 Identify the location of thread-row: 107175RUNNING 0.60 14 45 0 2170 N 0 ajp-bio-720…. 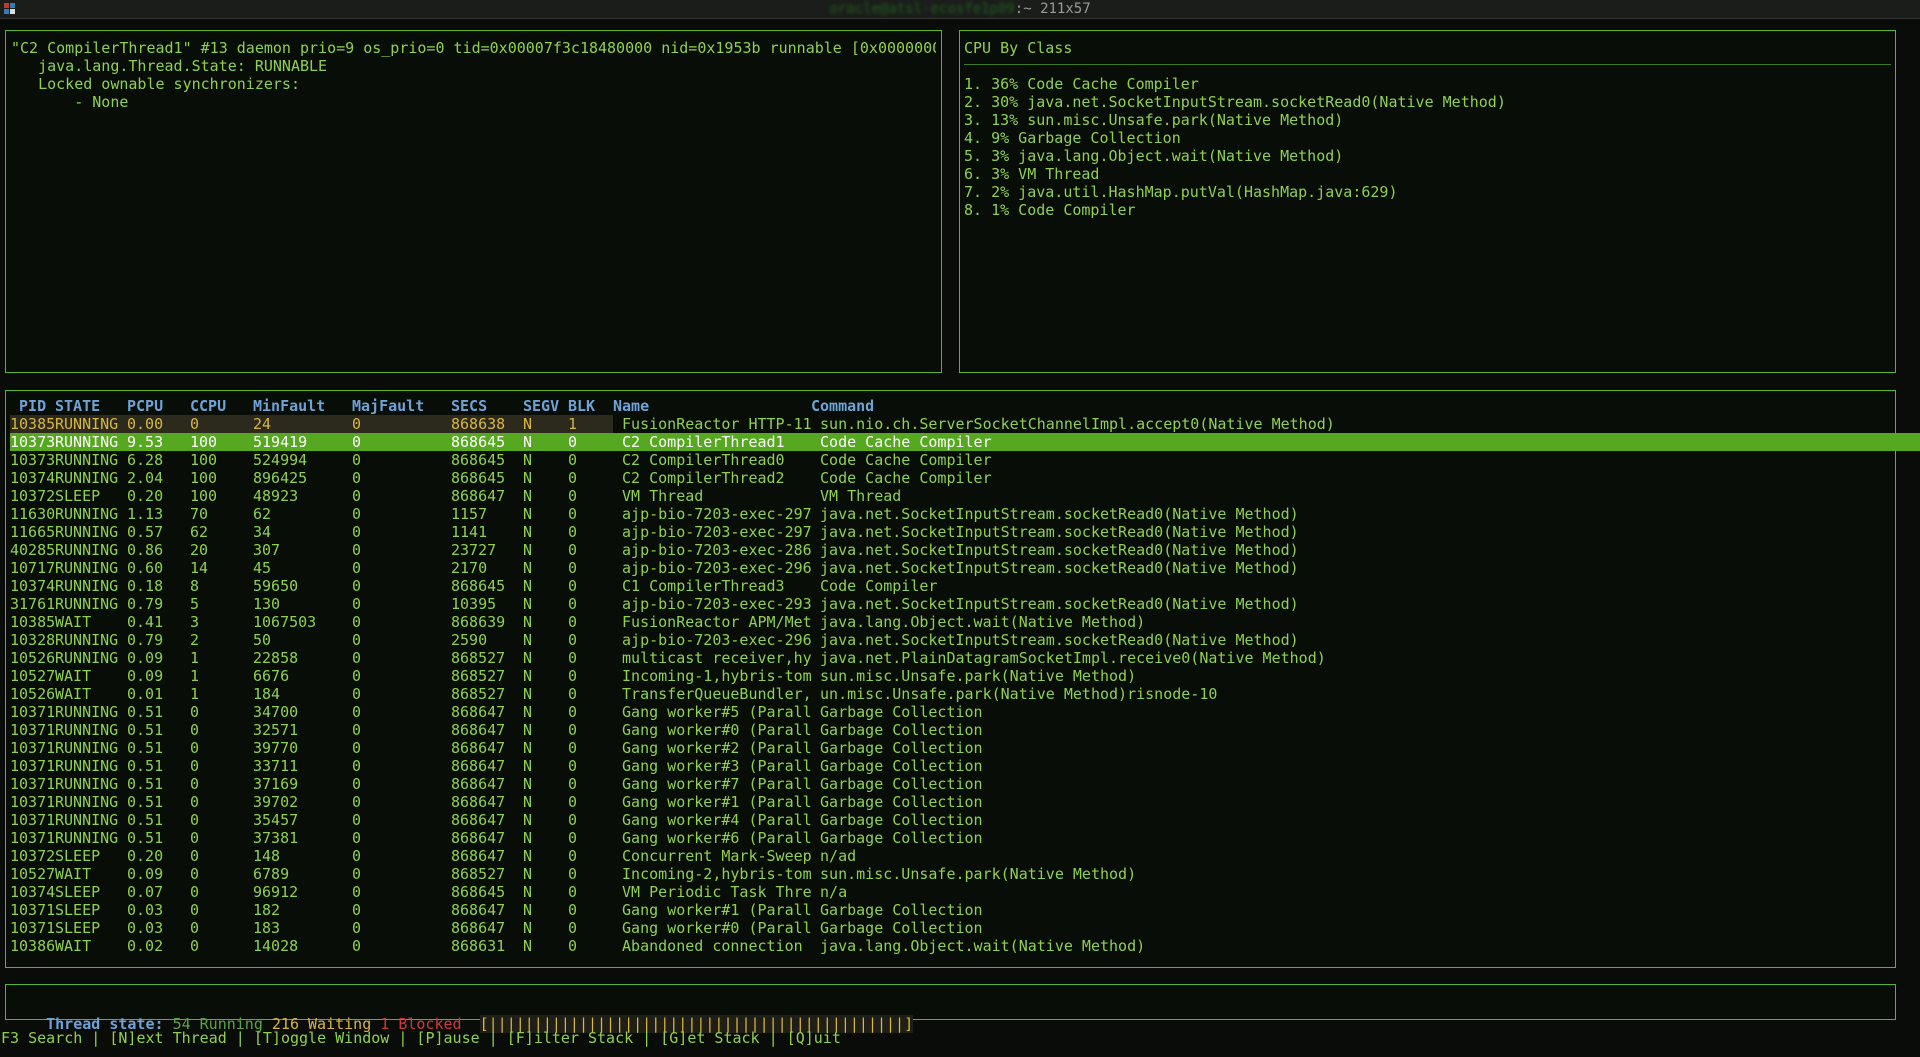
(965, 568).